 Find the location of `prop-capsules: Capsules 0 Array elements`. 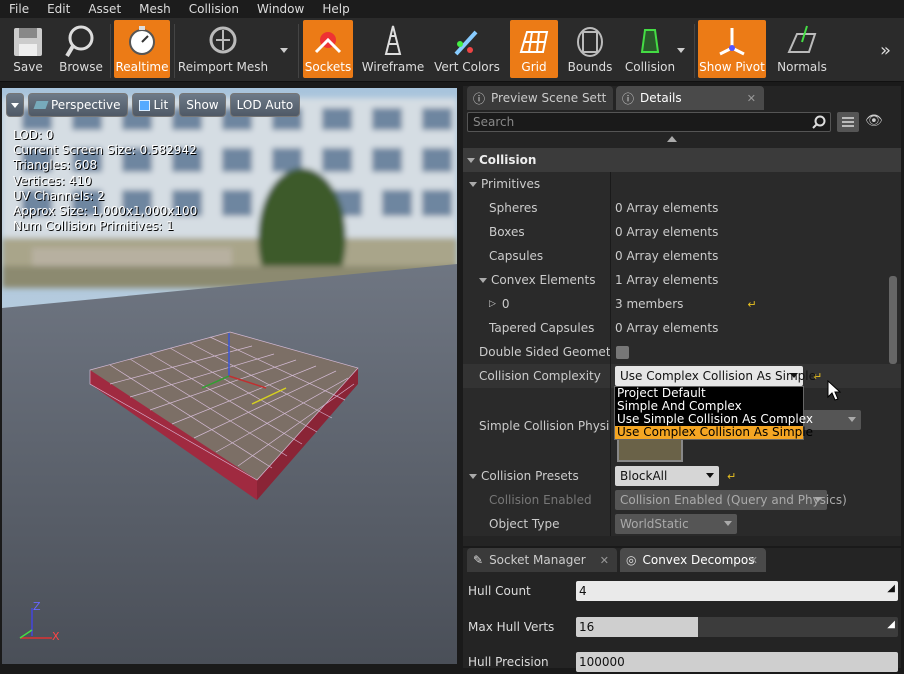

prop-capsules: Capsules 0 Array elements is located at coordinates (682, 256).